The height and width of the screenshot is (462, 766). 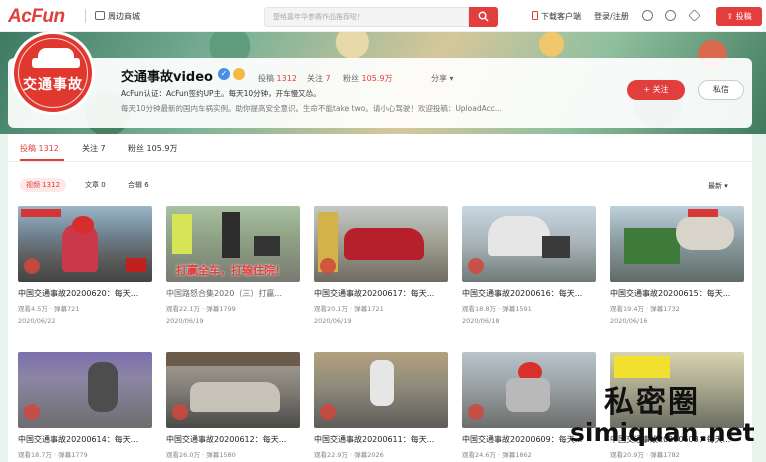 I want to click on video-stats: 观看24.6万 · 弹幕1862, so click(x=497, y=455).